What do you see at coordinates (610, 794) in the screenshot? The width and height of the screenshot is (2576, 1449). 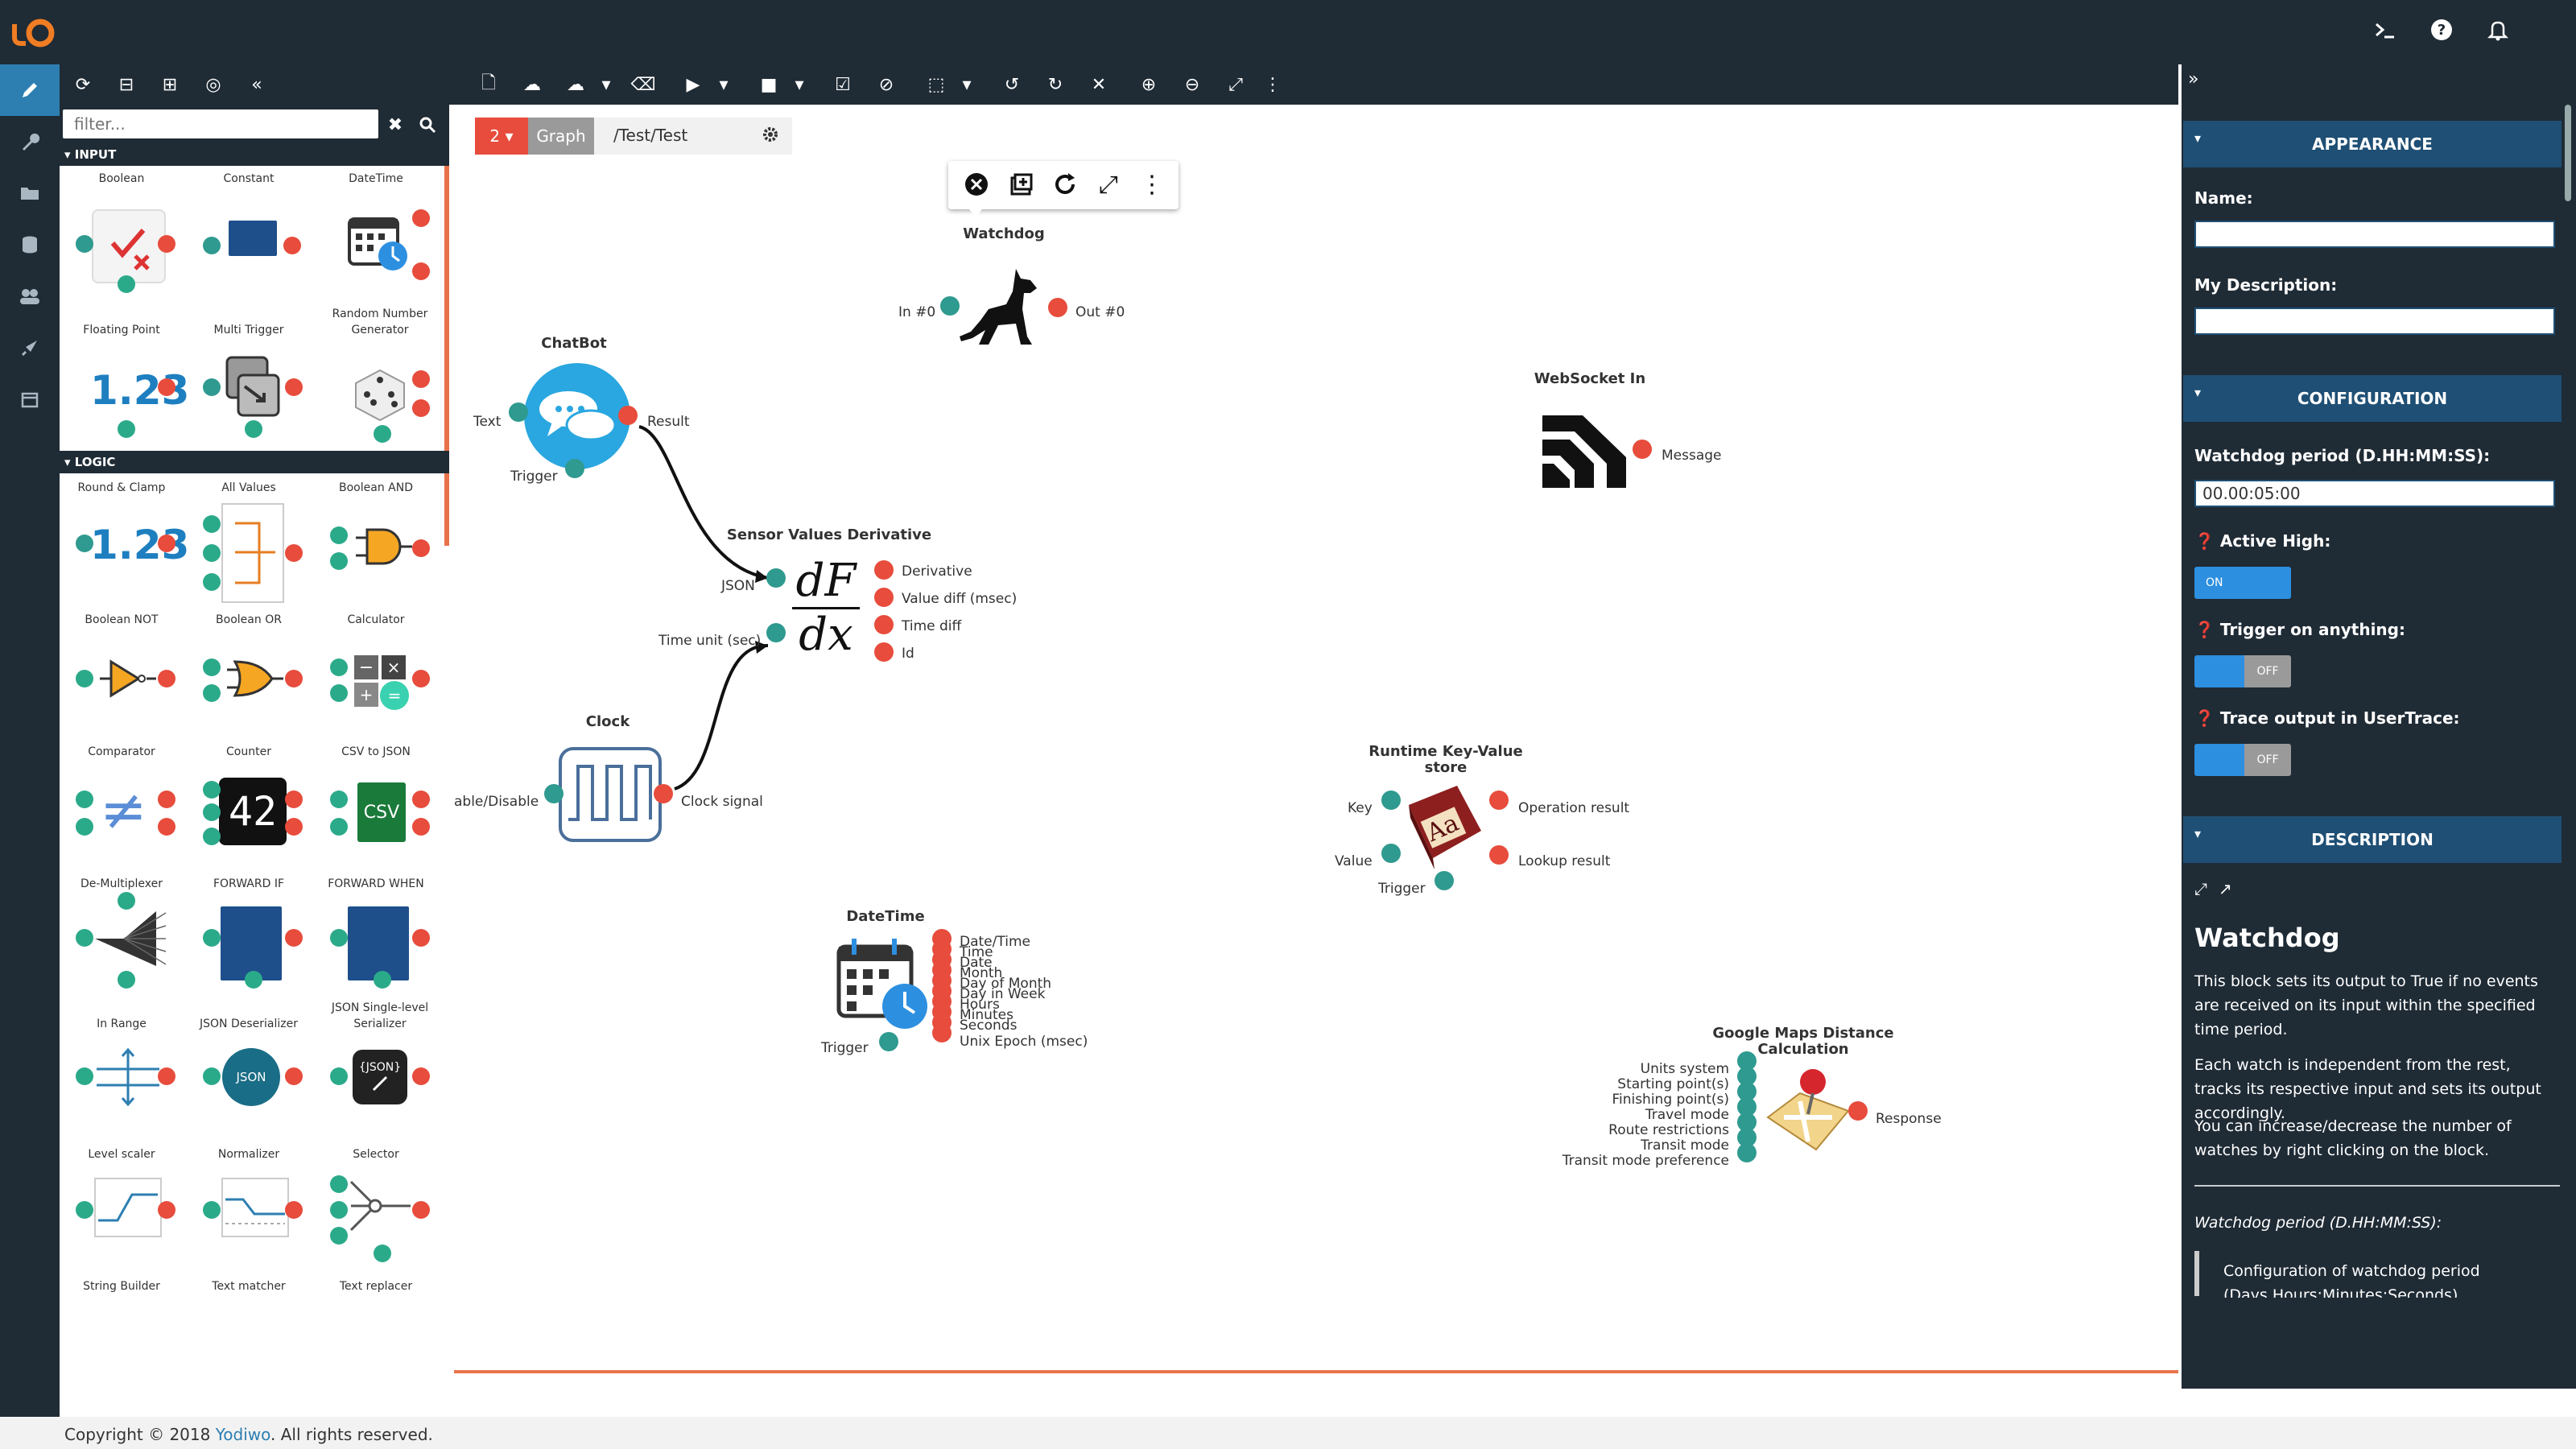 I see `clock-signal-icon` at bounding box center [610, 794].